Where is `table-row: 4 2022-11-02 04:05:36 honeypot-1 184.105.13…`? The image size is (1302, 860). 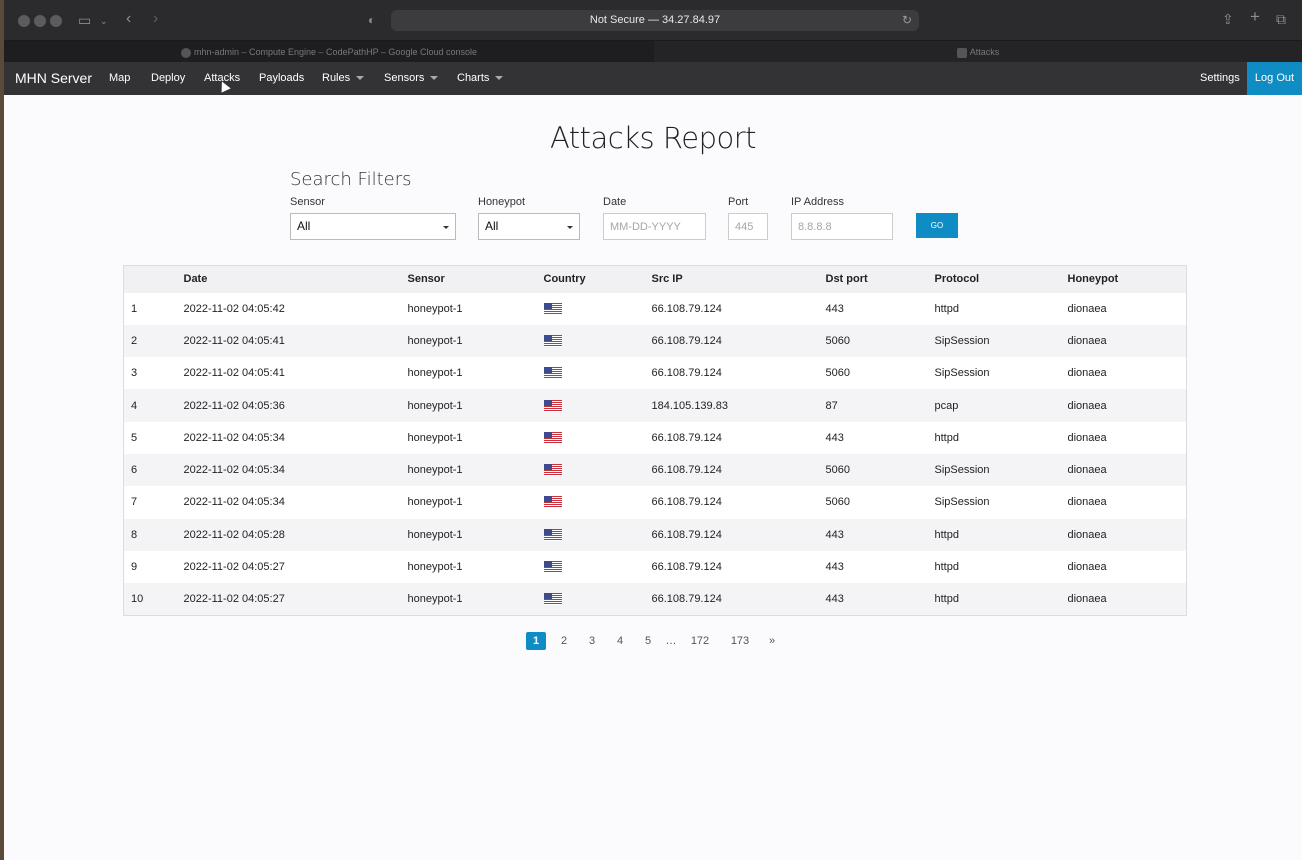
table-row: 4 2022-11-02 04:05:36 honeypot-1 184.105.13… is located at coordinates (655, 405).